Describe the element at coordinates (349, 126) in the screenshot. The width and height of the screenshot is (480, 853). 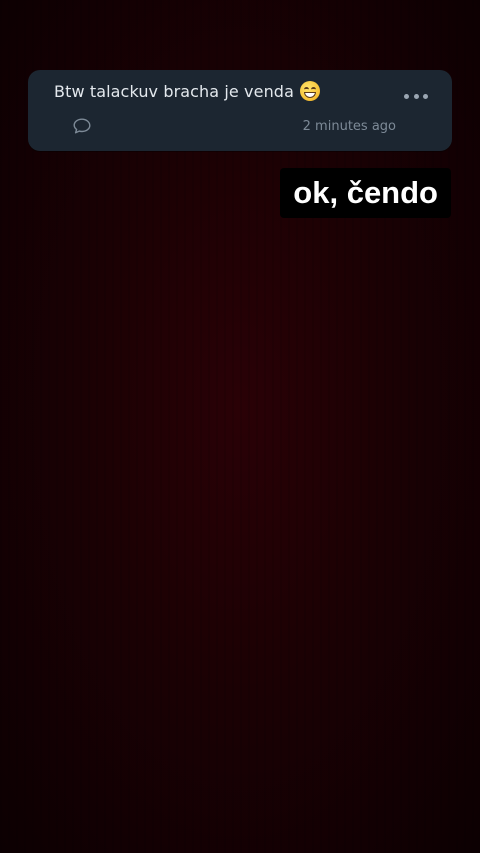
I see `post-timestamp: 2 minutes ago` at that location.